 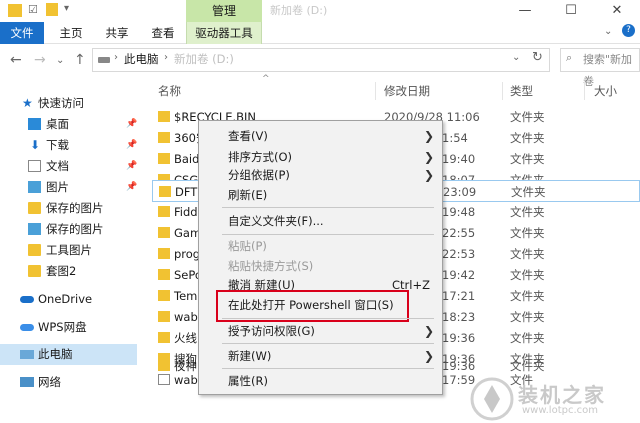 What do you see at coordinates (560, 410) in the screenshot?
I see `watermark-url: www.lotpc.com` at bounding box center [560, 410].